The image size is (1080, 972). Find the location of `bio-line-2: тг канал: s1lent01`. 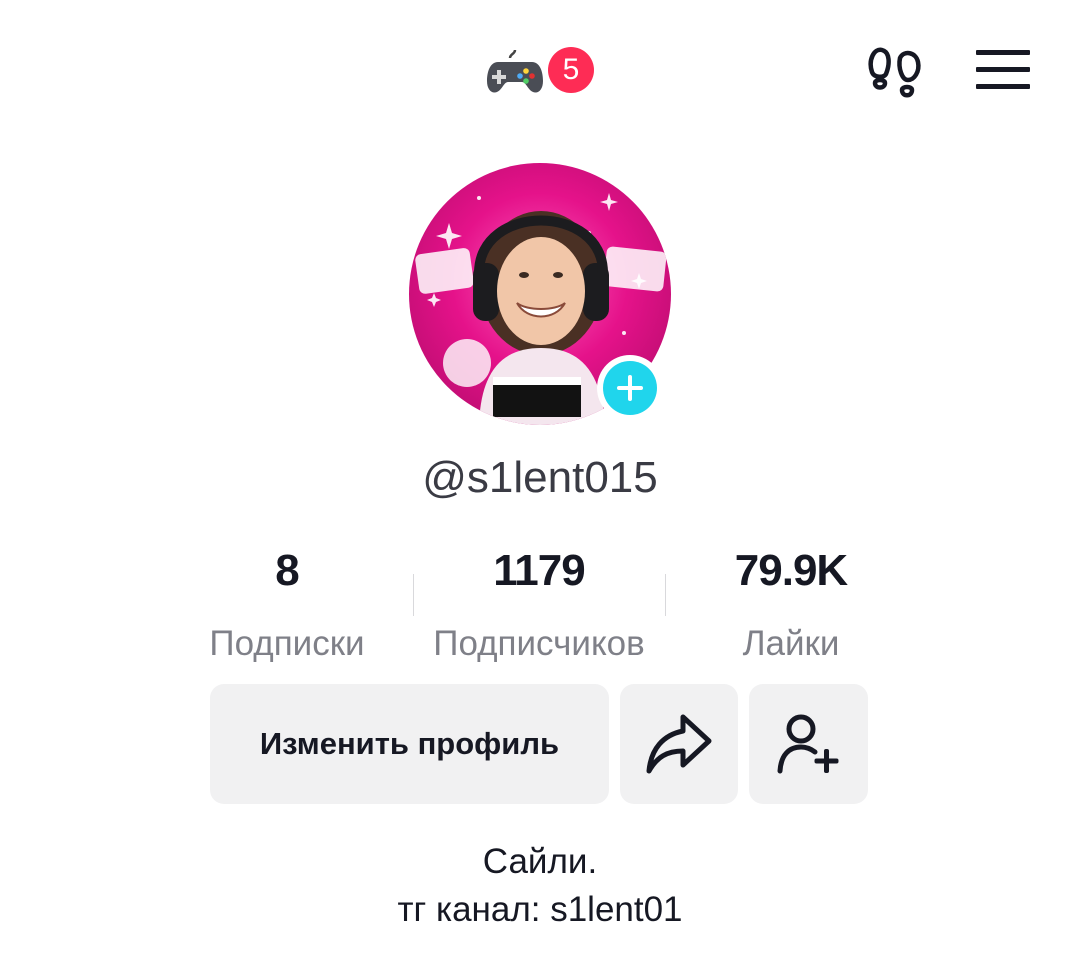

bio-line-2: тг канал: s1lent01 is located at coordinates (540, 909).